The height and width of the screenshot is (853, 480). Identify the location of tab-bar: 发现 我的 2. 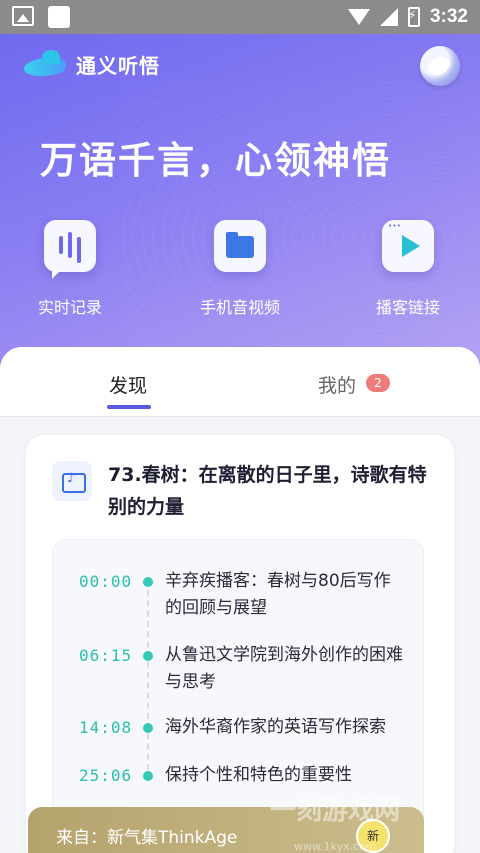
(240, 382).